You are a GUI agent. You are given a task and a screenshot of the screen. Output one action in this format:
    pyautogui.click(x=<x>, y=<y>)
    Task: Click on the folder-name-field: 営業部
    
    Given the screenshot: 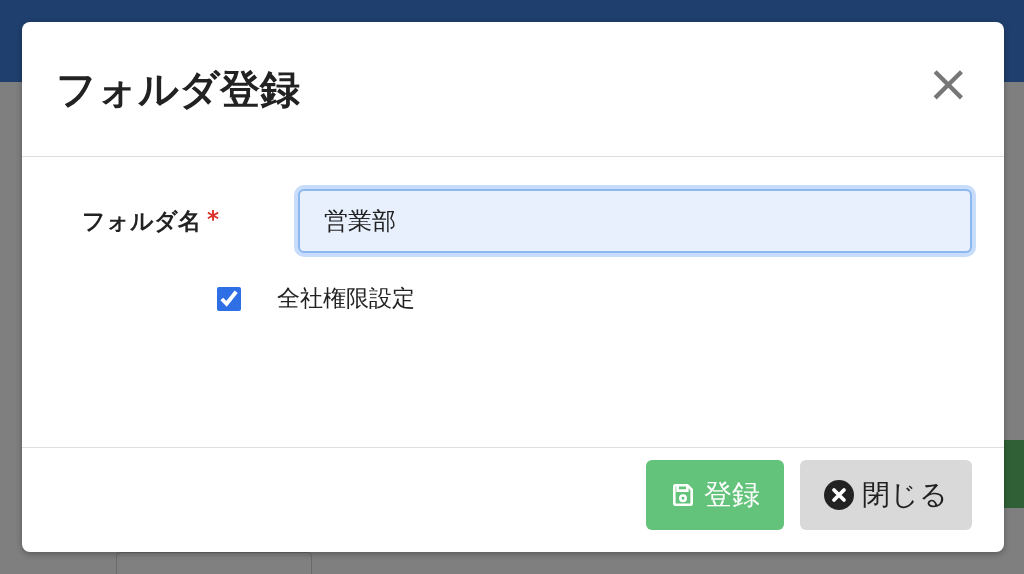 What is the action you would take?
    pyautogui.click(x=635, y=221)
    